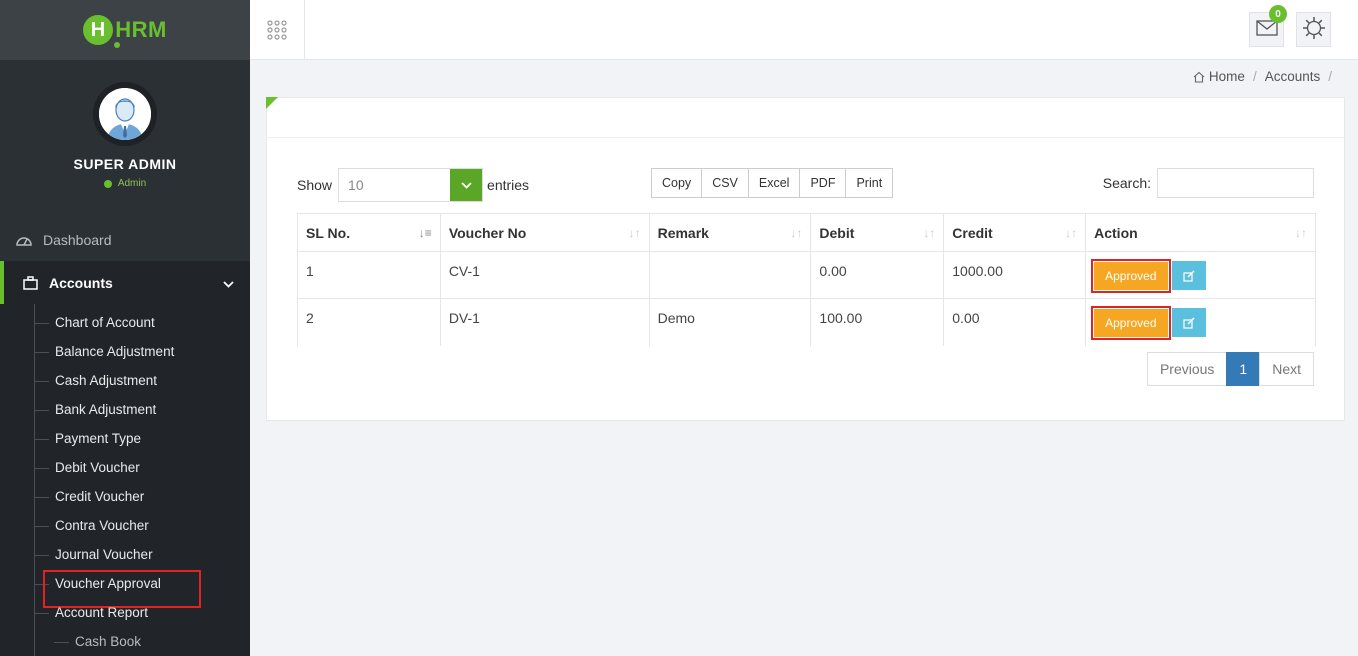 The width and height of the screenshot is (1358, 656). I want to click on breadcrumb-current: Accounts, so click(1293, 76).